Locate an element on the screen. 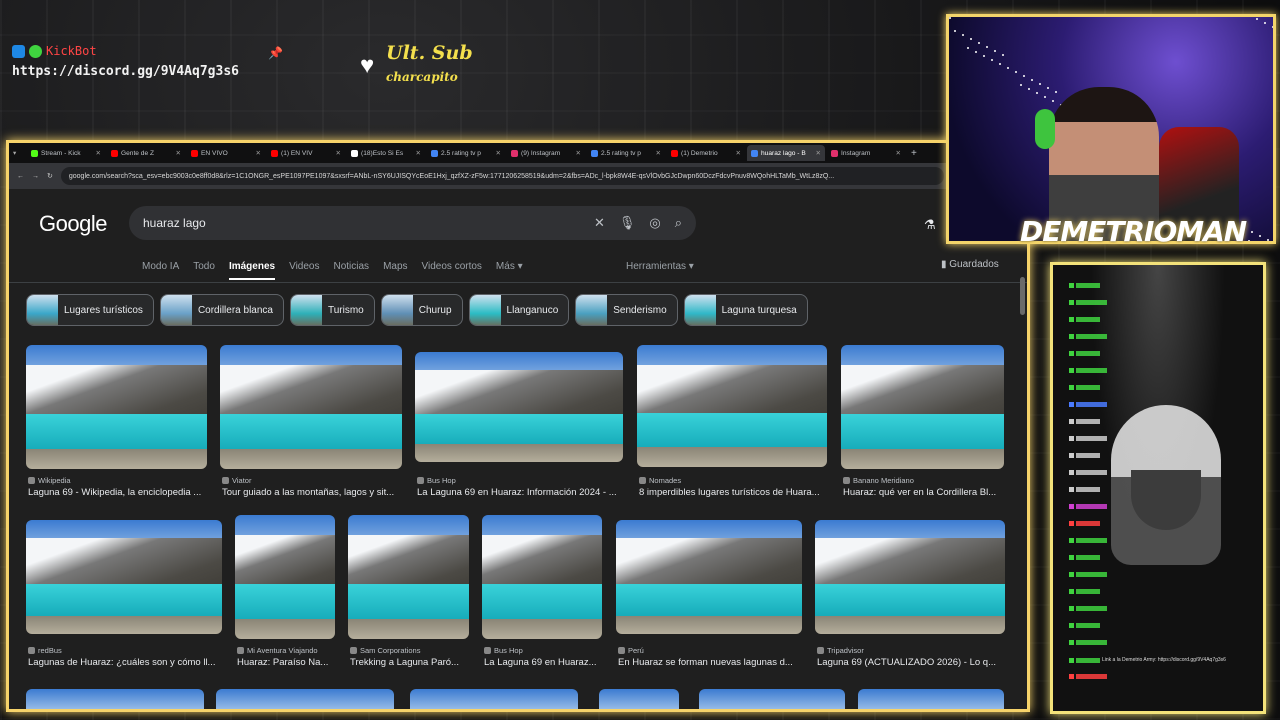 The image size is (1280, 720). result-source: Tripadvisor is located at coordinates (840, 650).